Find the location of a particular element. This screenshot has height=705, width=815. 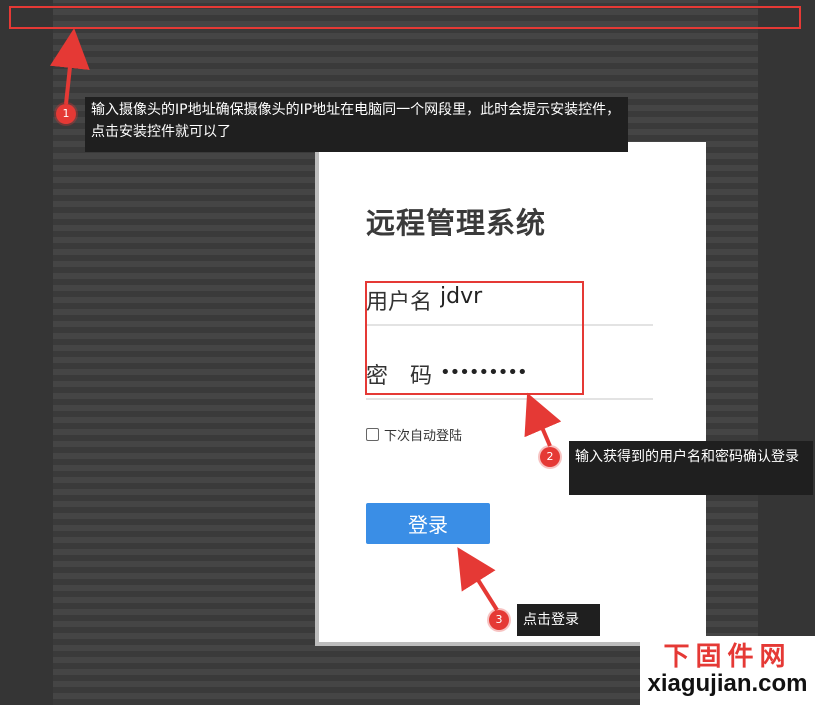

watermark-chinese: 下固件网 is located at coordinates (727, 657).